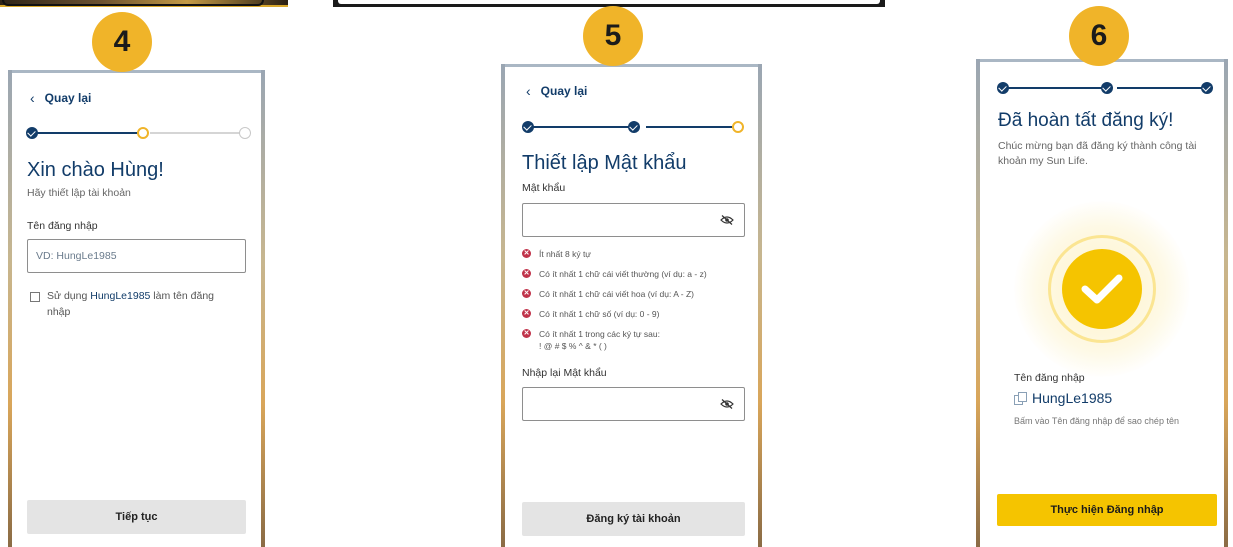 This screenshot has width=1233, height=547. Describe the element at coordinates (1020, 398) in the screenshot. I see `copy-icon` at that location.